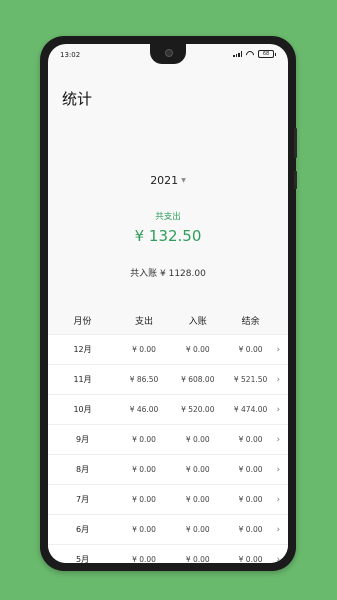  What do you see at coordinates (82, 349) in the screenshot?
I see `row-month: 12月` at bounding box center [82, 349].